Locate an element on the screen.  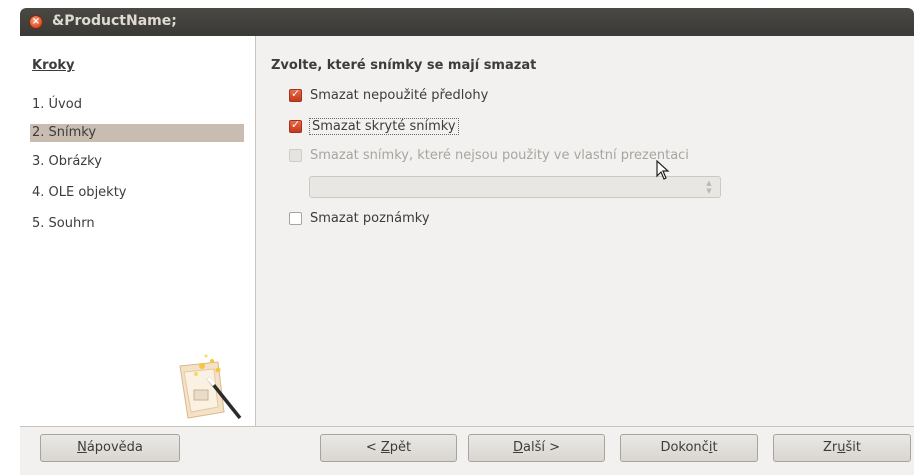
title-bar: × &ProductName; is located at coordinates (467, 22).